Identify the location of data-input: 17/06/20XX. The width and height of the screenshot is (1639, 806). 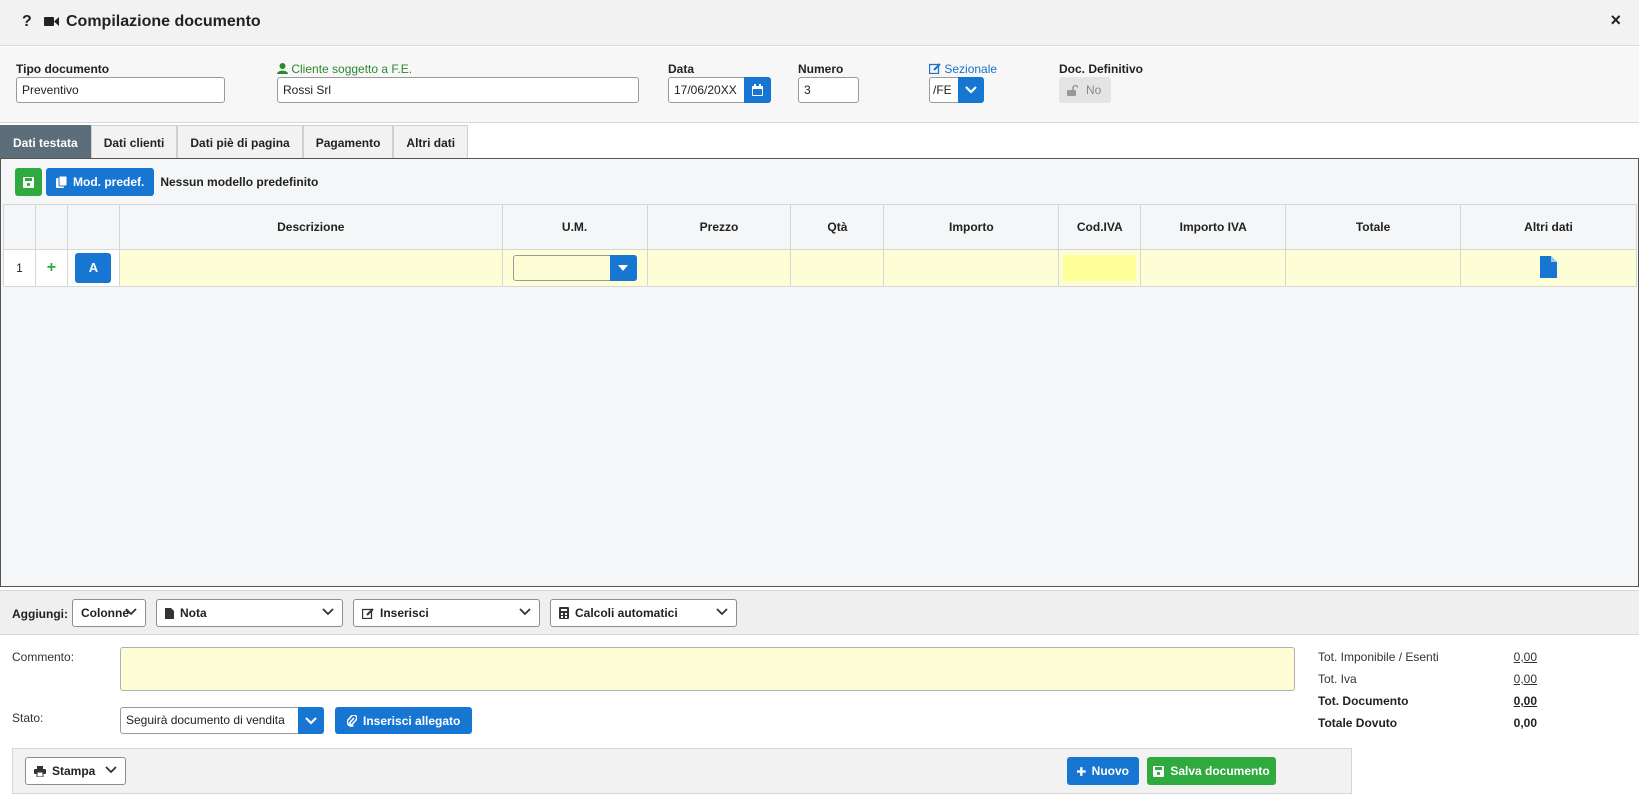
(707, 90).